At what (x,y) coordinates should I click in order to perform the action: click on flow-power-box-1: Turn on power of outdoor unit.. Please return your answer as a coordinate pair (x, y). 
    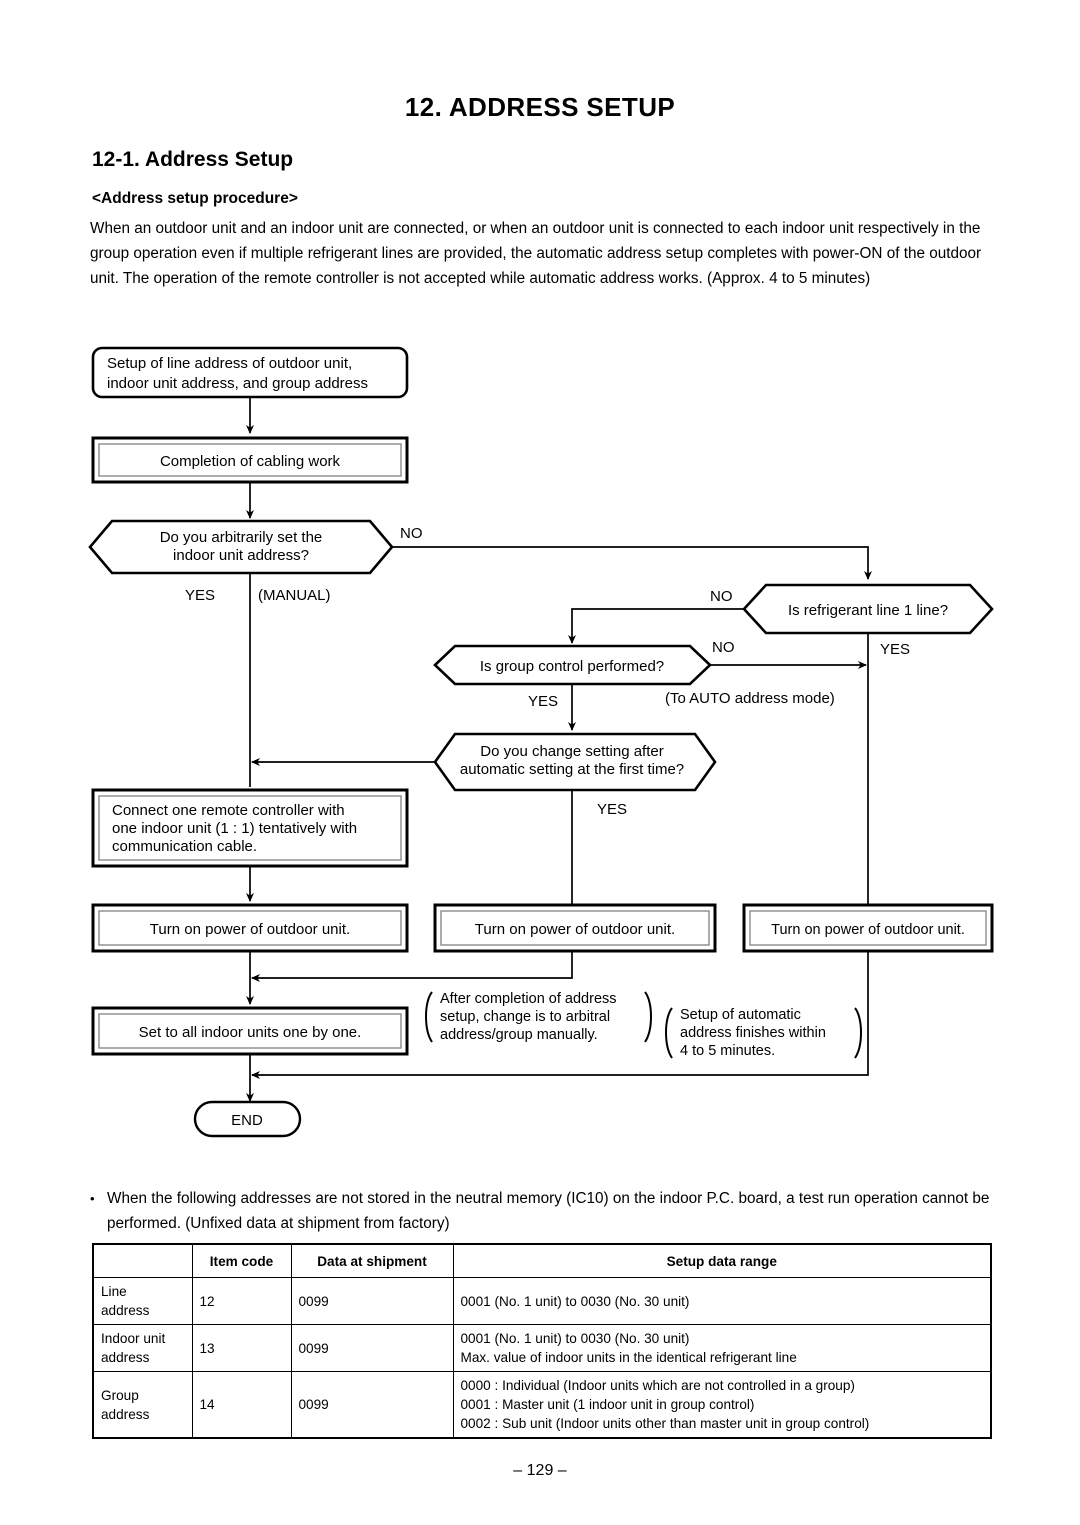
    Looking at the image, I should click on (250, 928).